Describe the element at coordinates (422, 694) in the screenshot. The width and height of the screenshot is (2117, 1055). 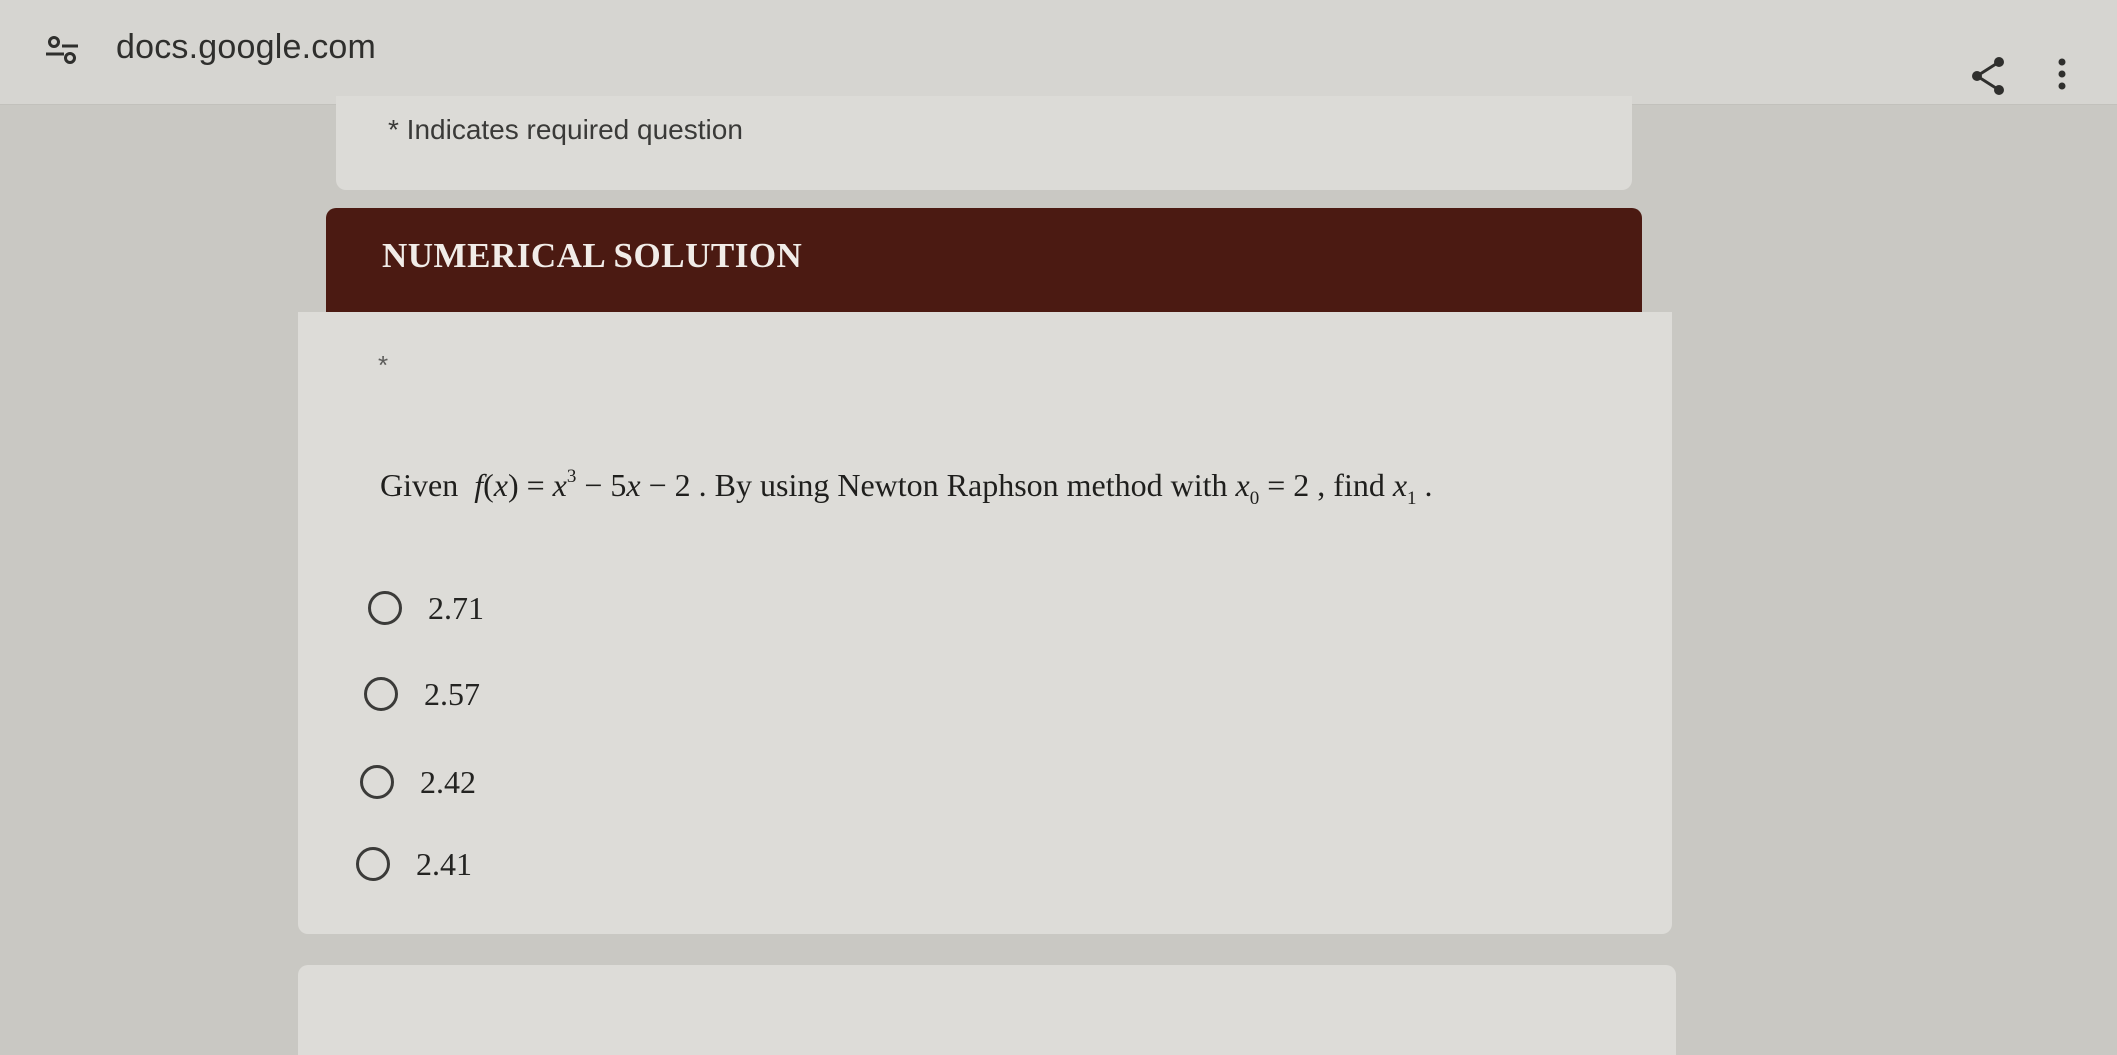
I see `option-2-57: 2.57` at that location.